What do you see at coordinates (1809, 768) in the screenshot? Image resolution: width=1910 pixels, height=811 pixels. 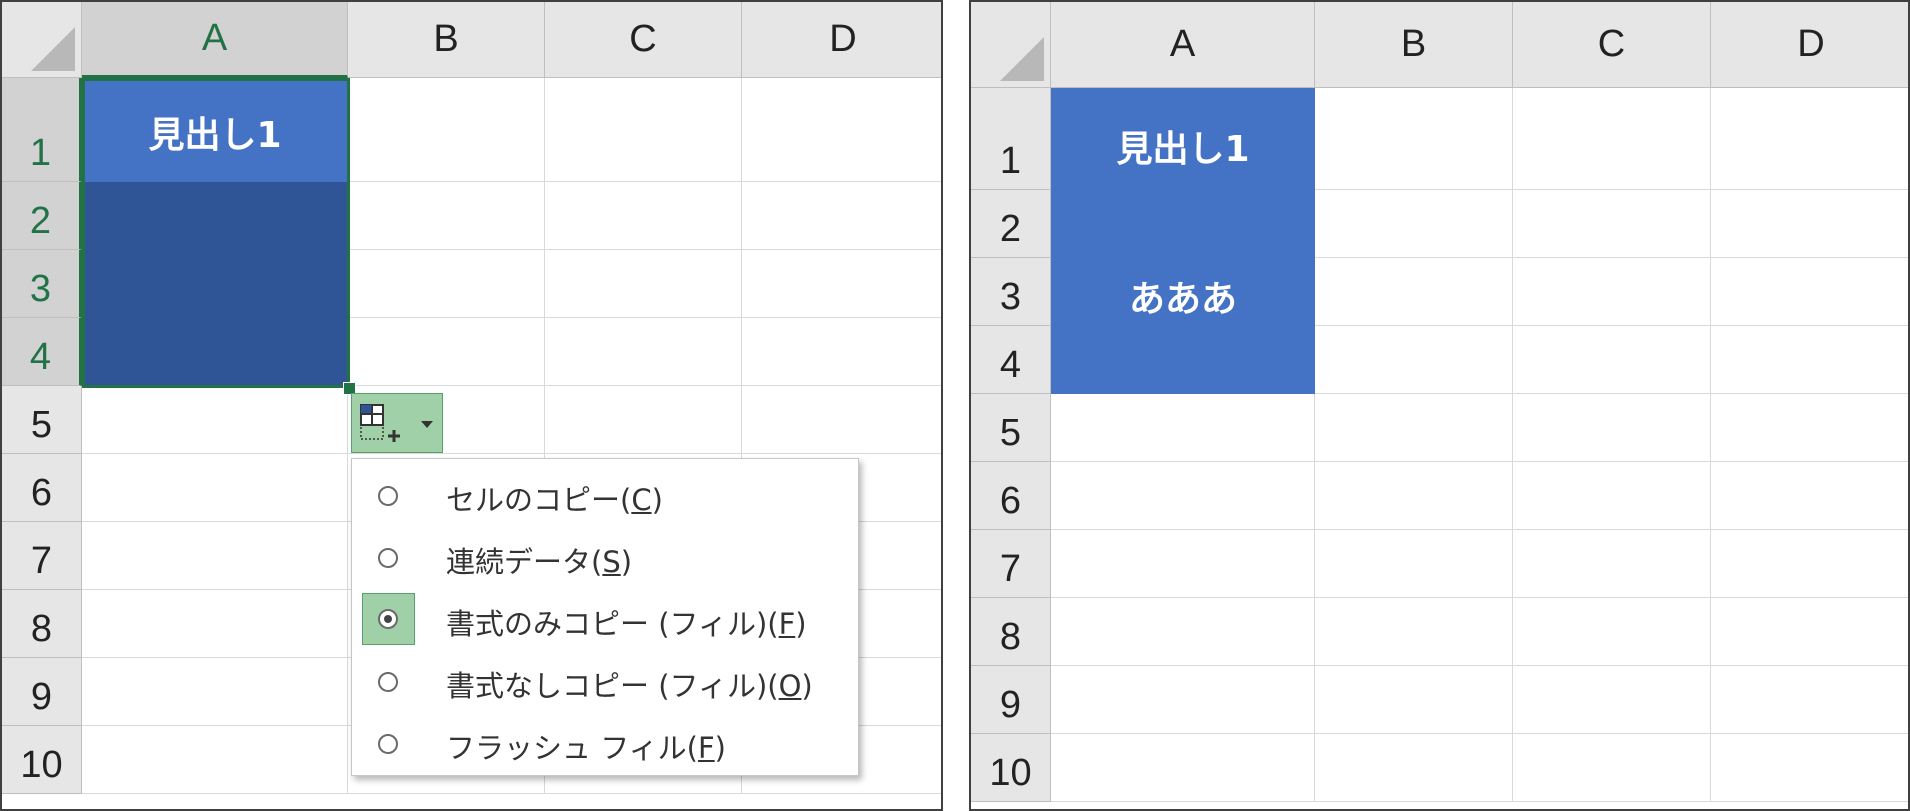 I see `cell-d10` at bounding box center [1809, 768].